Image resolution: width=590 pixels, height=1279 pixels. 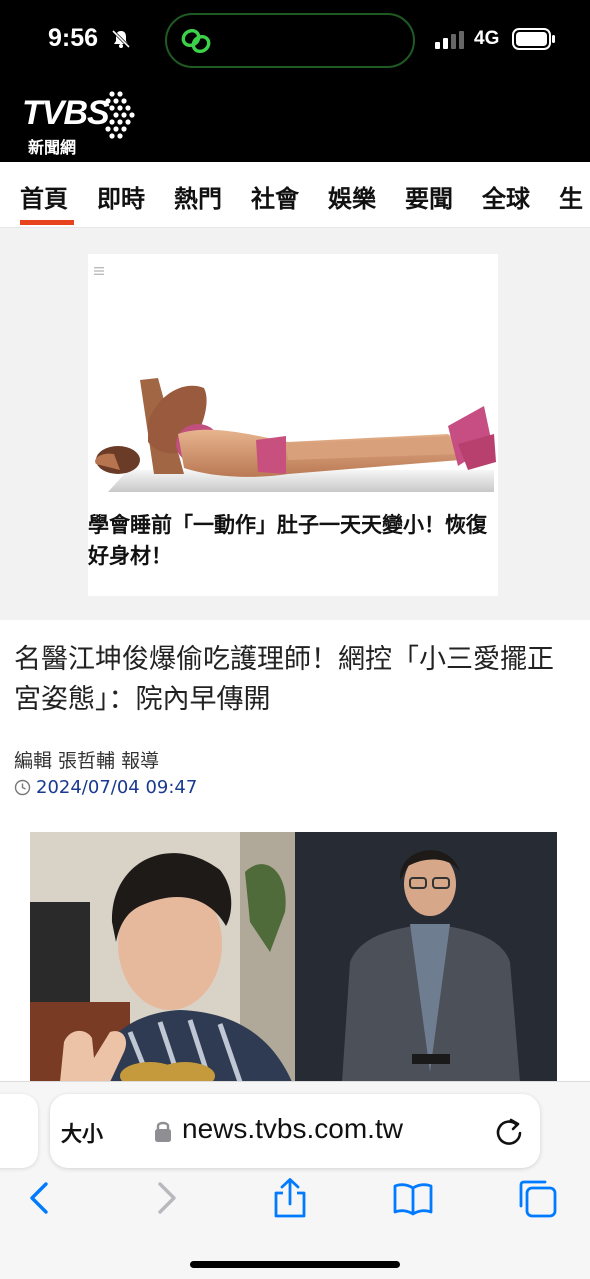 What do you see at coordinates (429, 196) in the screenshot?
I see `tab-headlines: 要聞` at bounding box center [429, 196].